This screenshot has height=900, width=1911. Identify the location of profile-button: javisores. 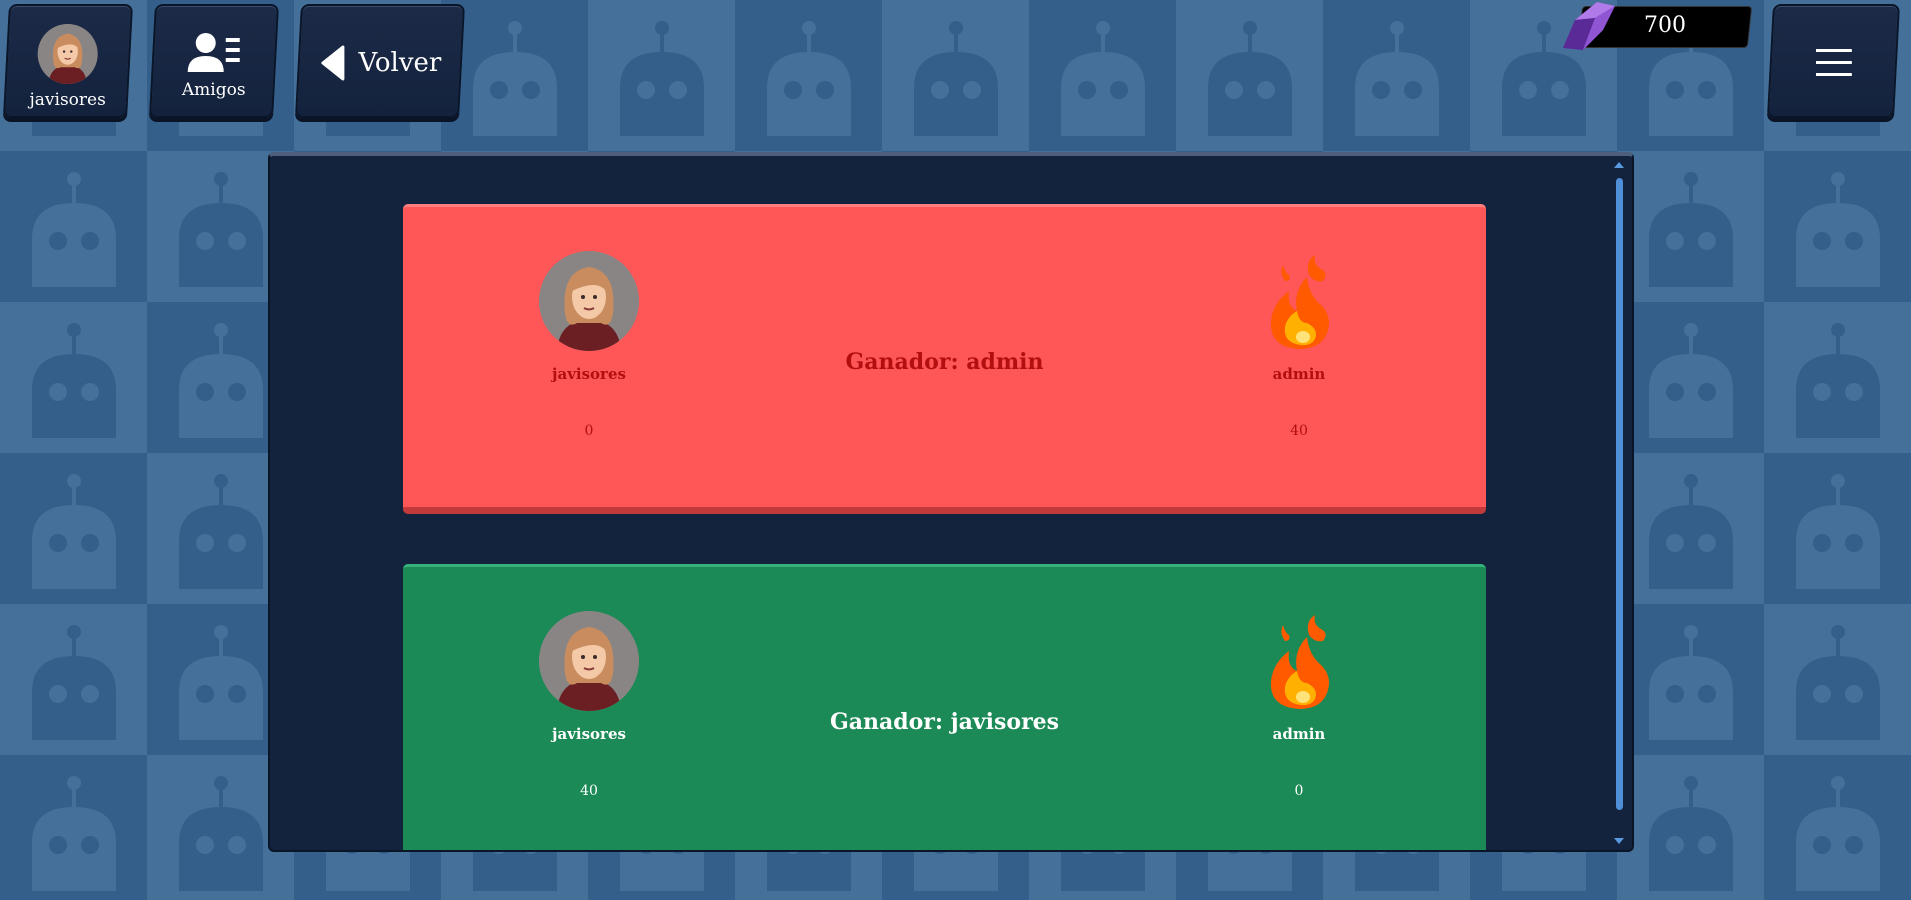
(68, 61).